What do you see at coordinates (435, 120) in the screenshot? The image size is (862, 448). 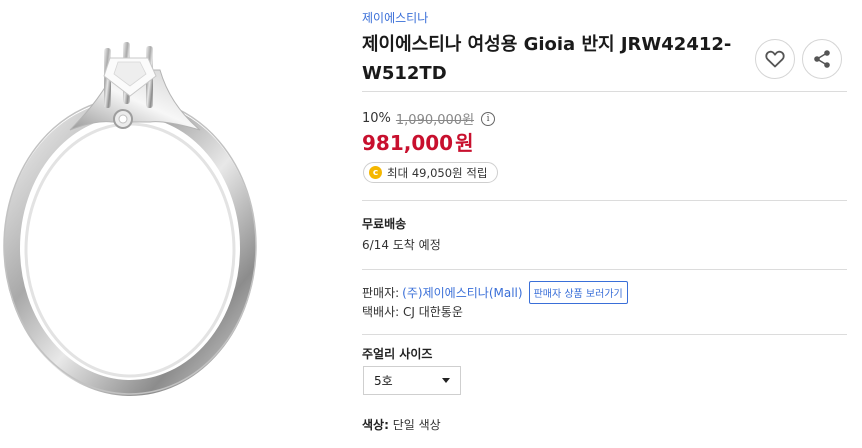 I see `original-price: 1,090,000원` at bounding box center [435, 120].